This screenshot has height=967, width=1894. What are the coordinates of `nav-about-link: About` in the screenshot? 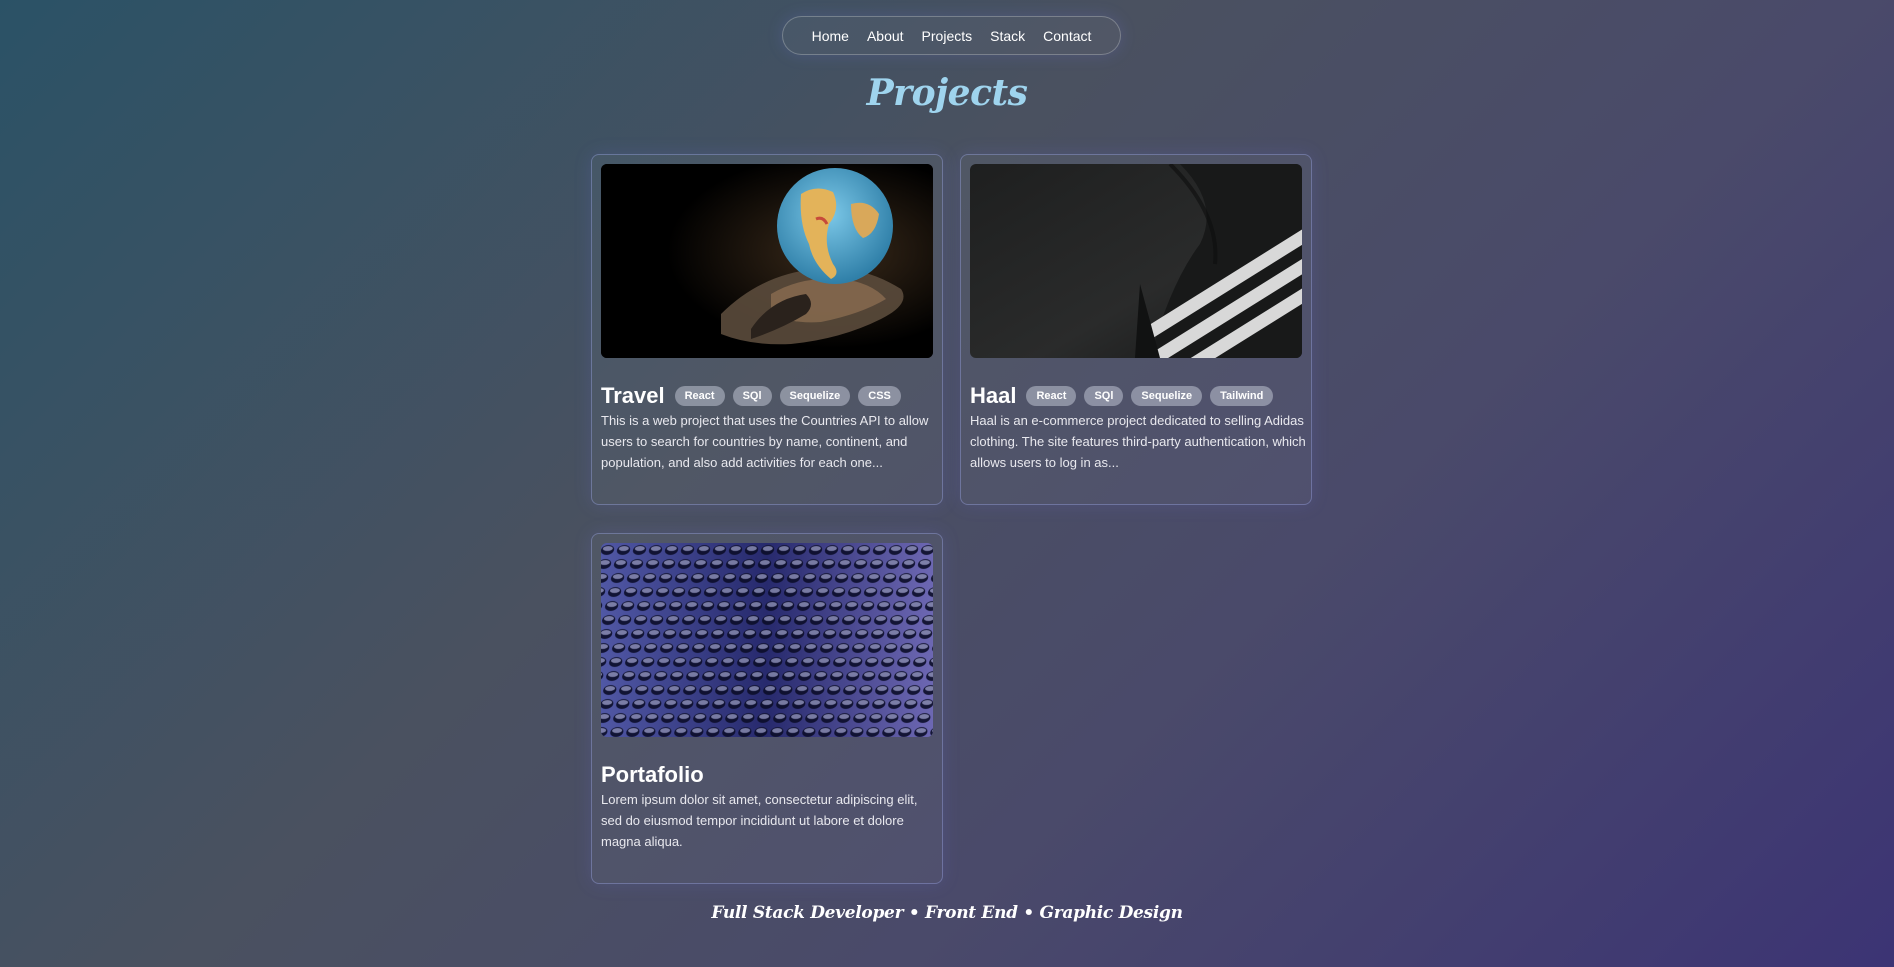 It's located at (885, 36).